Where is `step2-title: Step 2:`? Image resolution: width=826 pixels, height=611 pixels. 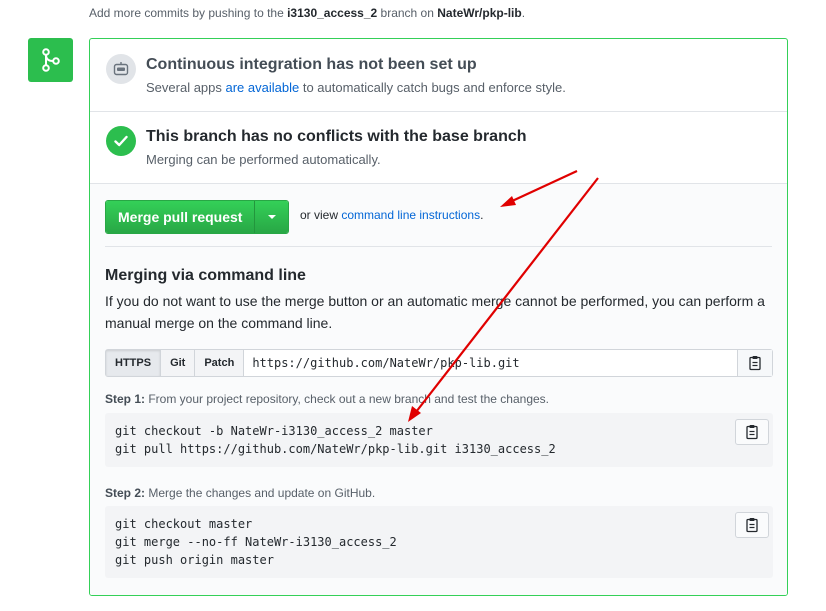 step2-title: Step 2: is located at coordinates (125, 493).